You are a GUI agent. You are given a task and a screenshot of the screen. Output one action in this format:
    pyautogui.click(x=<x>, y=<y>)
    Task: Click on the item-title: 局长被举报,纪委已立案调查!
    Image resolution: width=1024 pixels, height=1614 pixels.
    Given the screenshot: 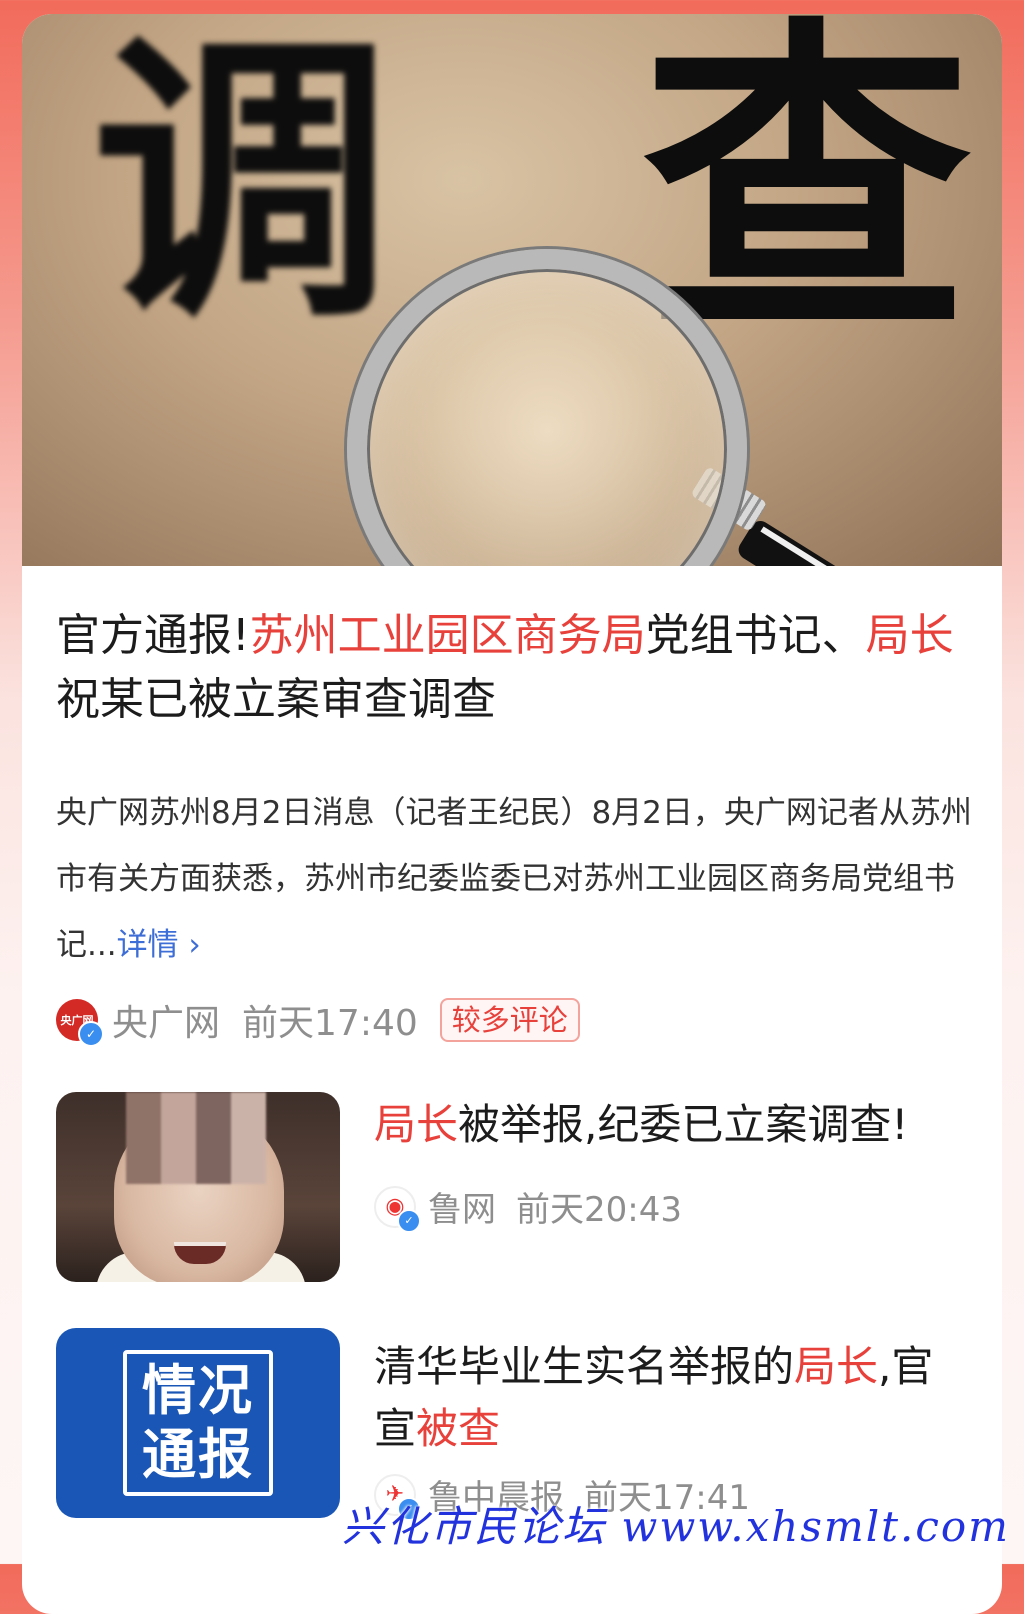 What is the action you would take?
    pyautogui.click(x=674, y=1125)
    